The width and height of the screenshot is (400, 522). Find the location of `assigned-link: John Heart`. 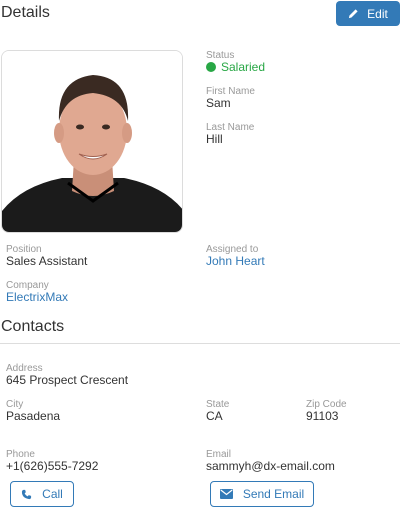

assigned-link: John Heart is located at coordinates (235, 261).